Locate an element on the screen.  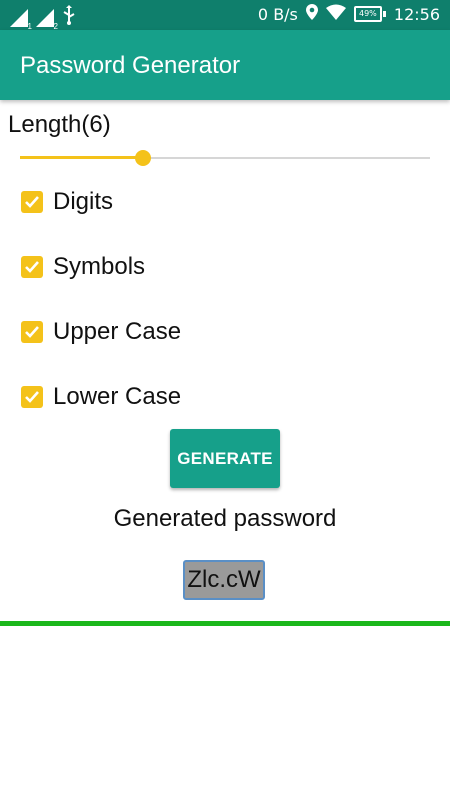
digits-checkbox is located at coordinates (32, 202).